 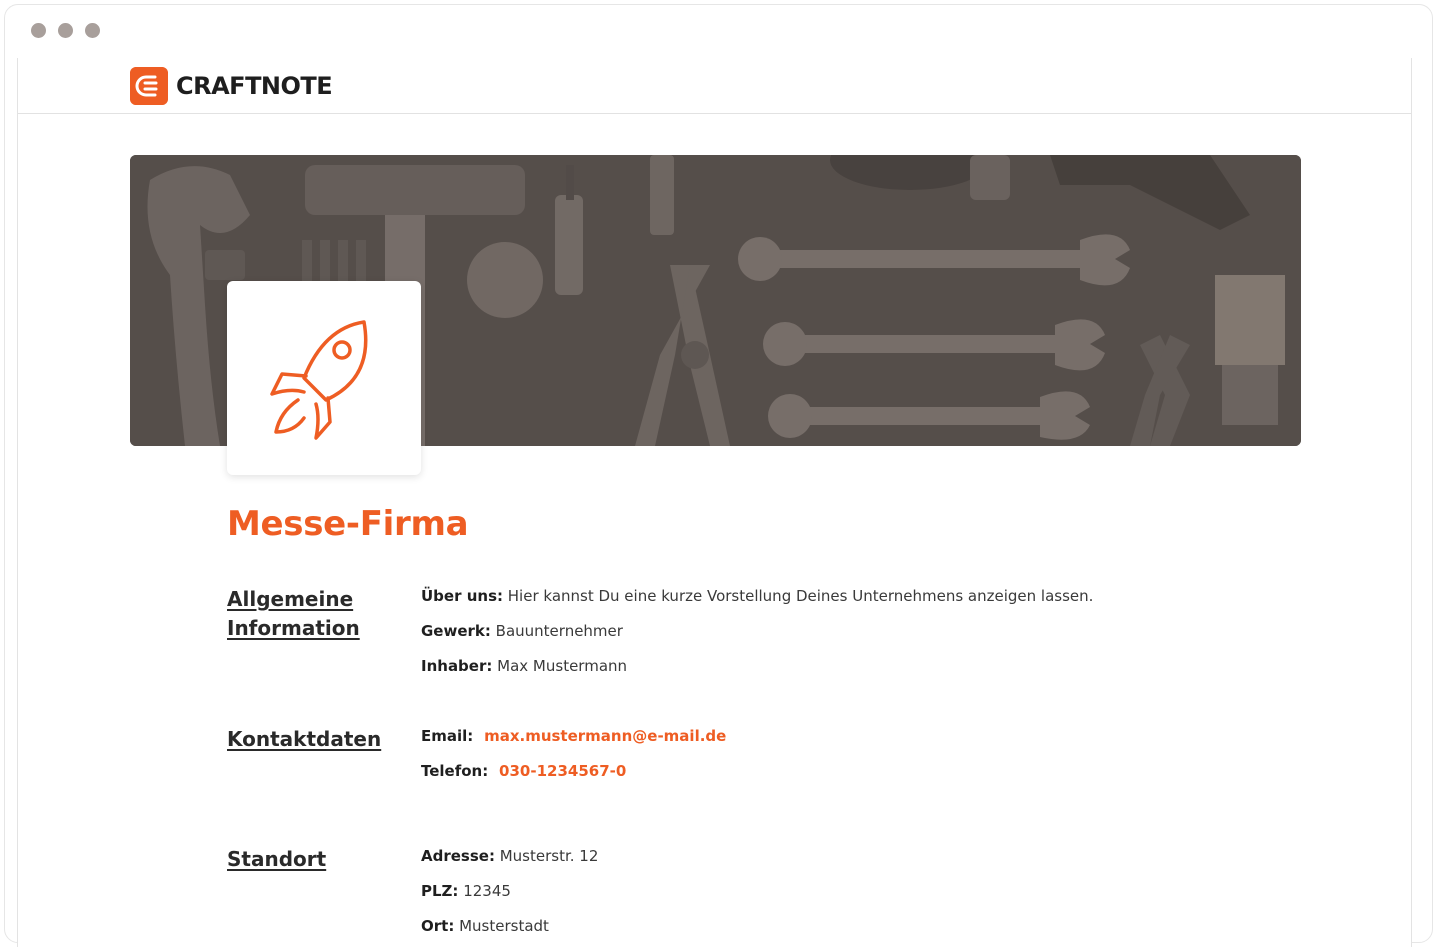 I want to click on address-label: Adresse:, so click(x=458, y=856).